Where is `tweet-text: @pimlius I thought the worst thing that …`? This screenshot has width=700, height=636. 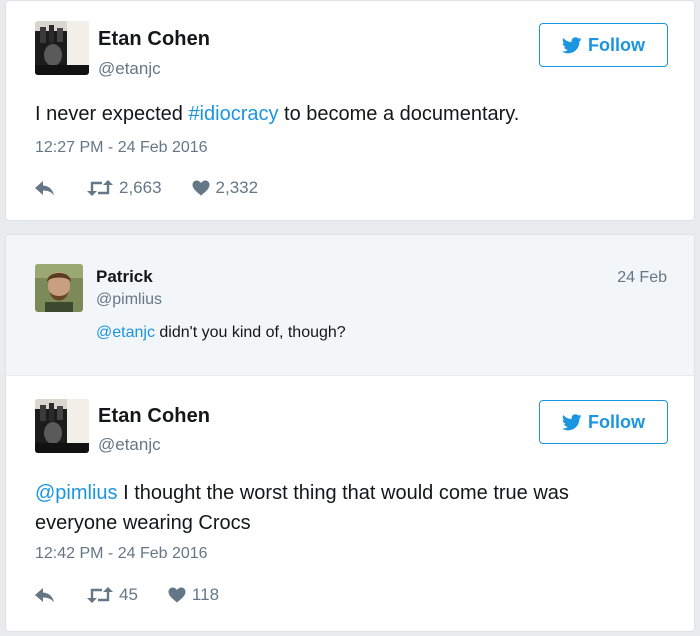 tweet-text: @pimlius I thought the worst thing that … is located at coordinates (302, 508).